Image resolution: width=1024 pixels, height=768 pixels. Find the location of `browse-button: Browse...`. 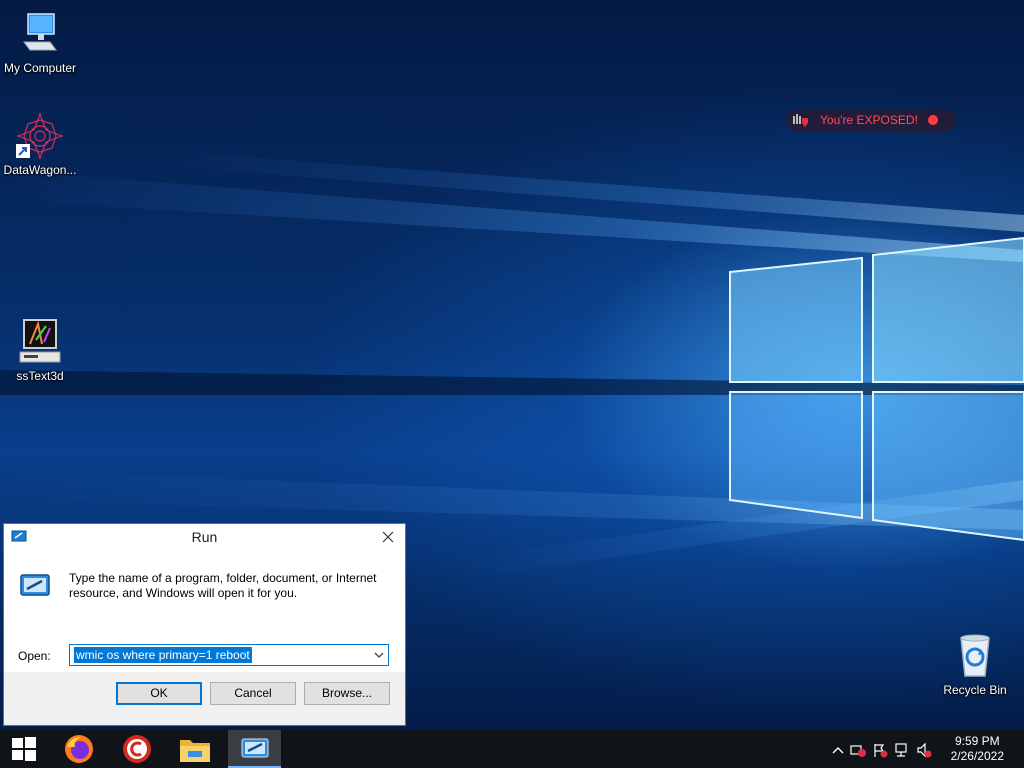

browse-button: Browse... is located at coordinates (347, 693).